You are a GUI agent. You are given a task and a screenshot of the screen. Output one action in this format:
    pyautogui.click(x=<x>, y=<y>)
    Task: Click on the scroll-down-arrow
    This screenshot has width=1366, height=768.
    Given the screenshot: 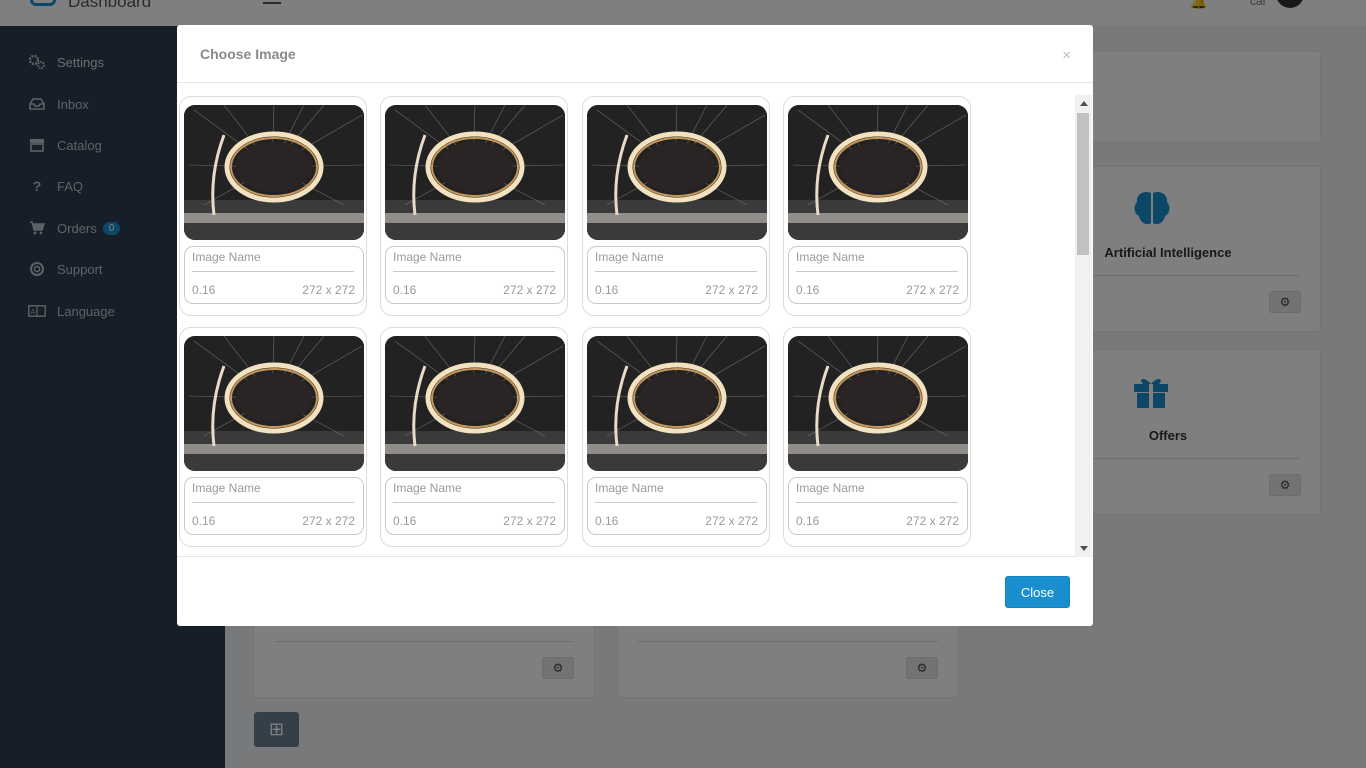 What is the action you would take?
    pyautogui.click(x=1083, y=548)
    